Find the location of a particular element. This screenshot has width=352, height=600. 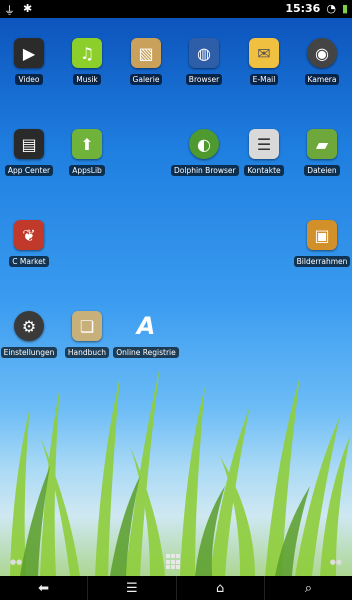

home-icon: ⌂ is located at coordinates (220, 588).